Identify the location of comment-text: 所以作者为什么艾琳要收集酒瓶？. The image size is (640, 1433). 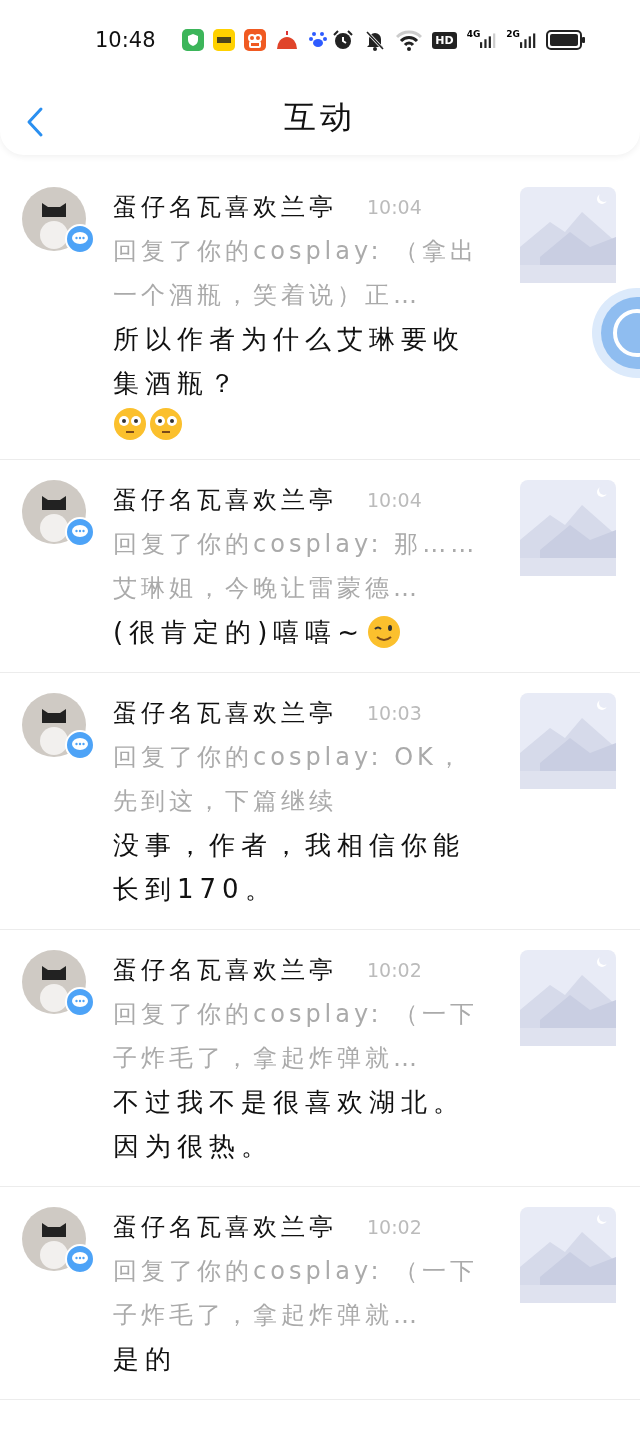
(289, 361).